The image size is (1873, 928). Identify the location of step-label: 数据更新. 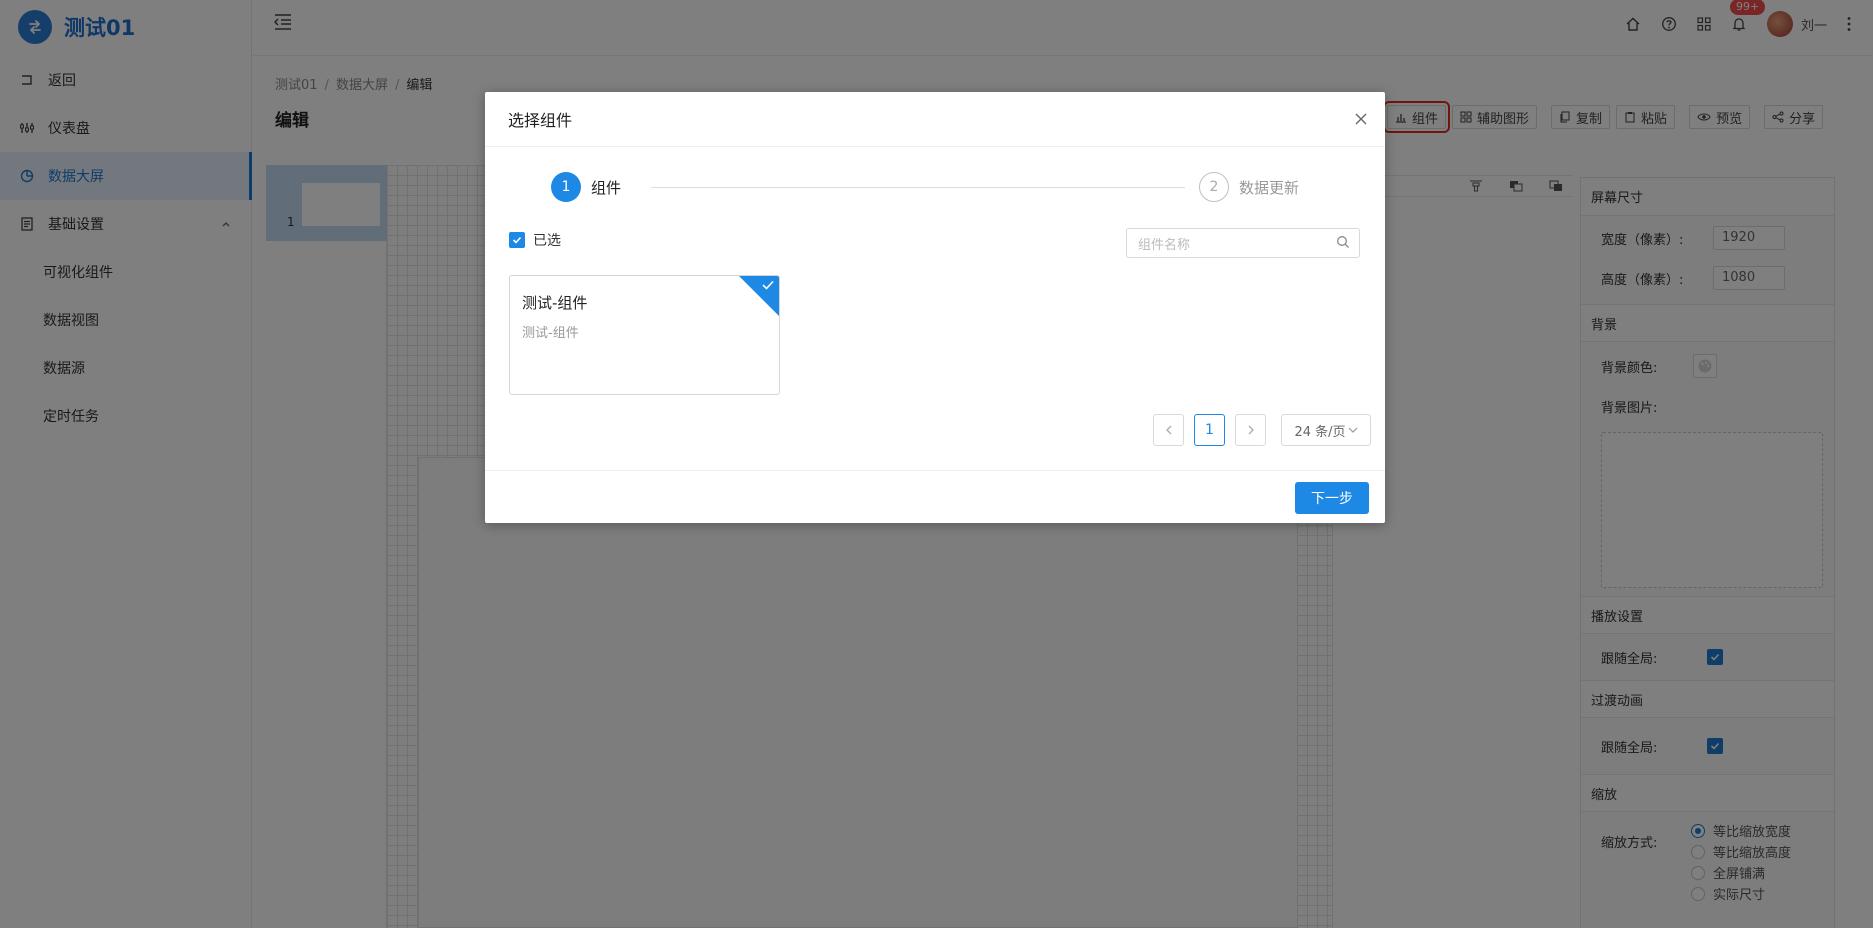
(1269, 187).